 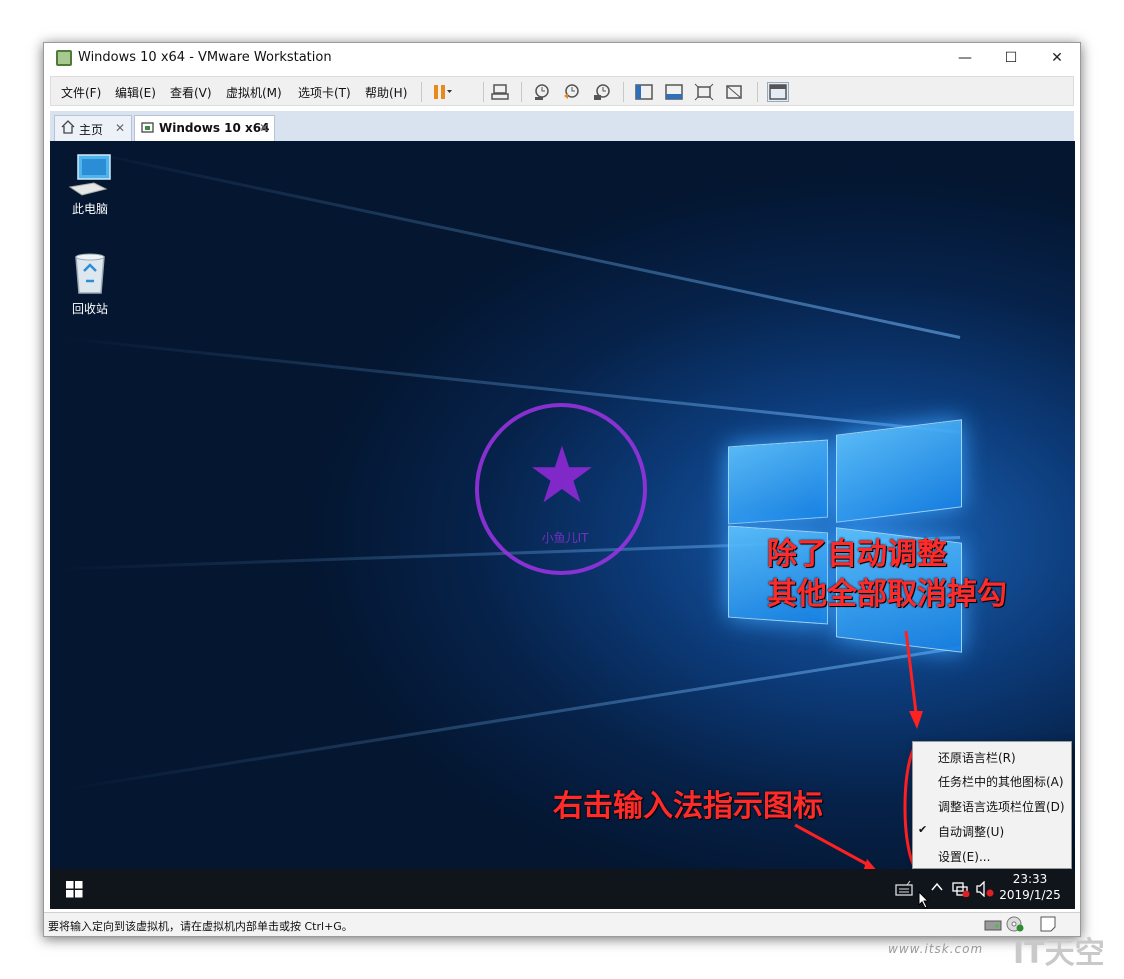 I want to click on menu-item-restore-language-bar: 还原语言栏(R), so click(x=977, y=757).